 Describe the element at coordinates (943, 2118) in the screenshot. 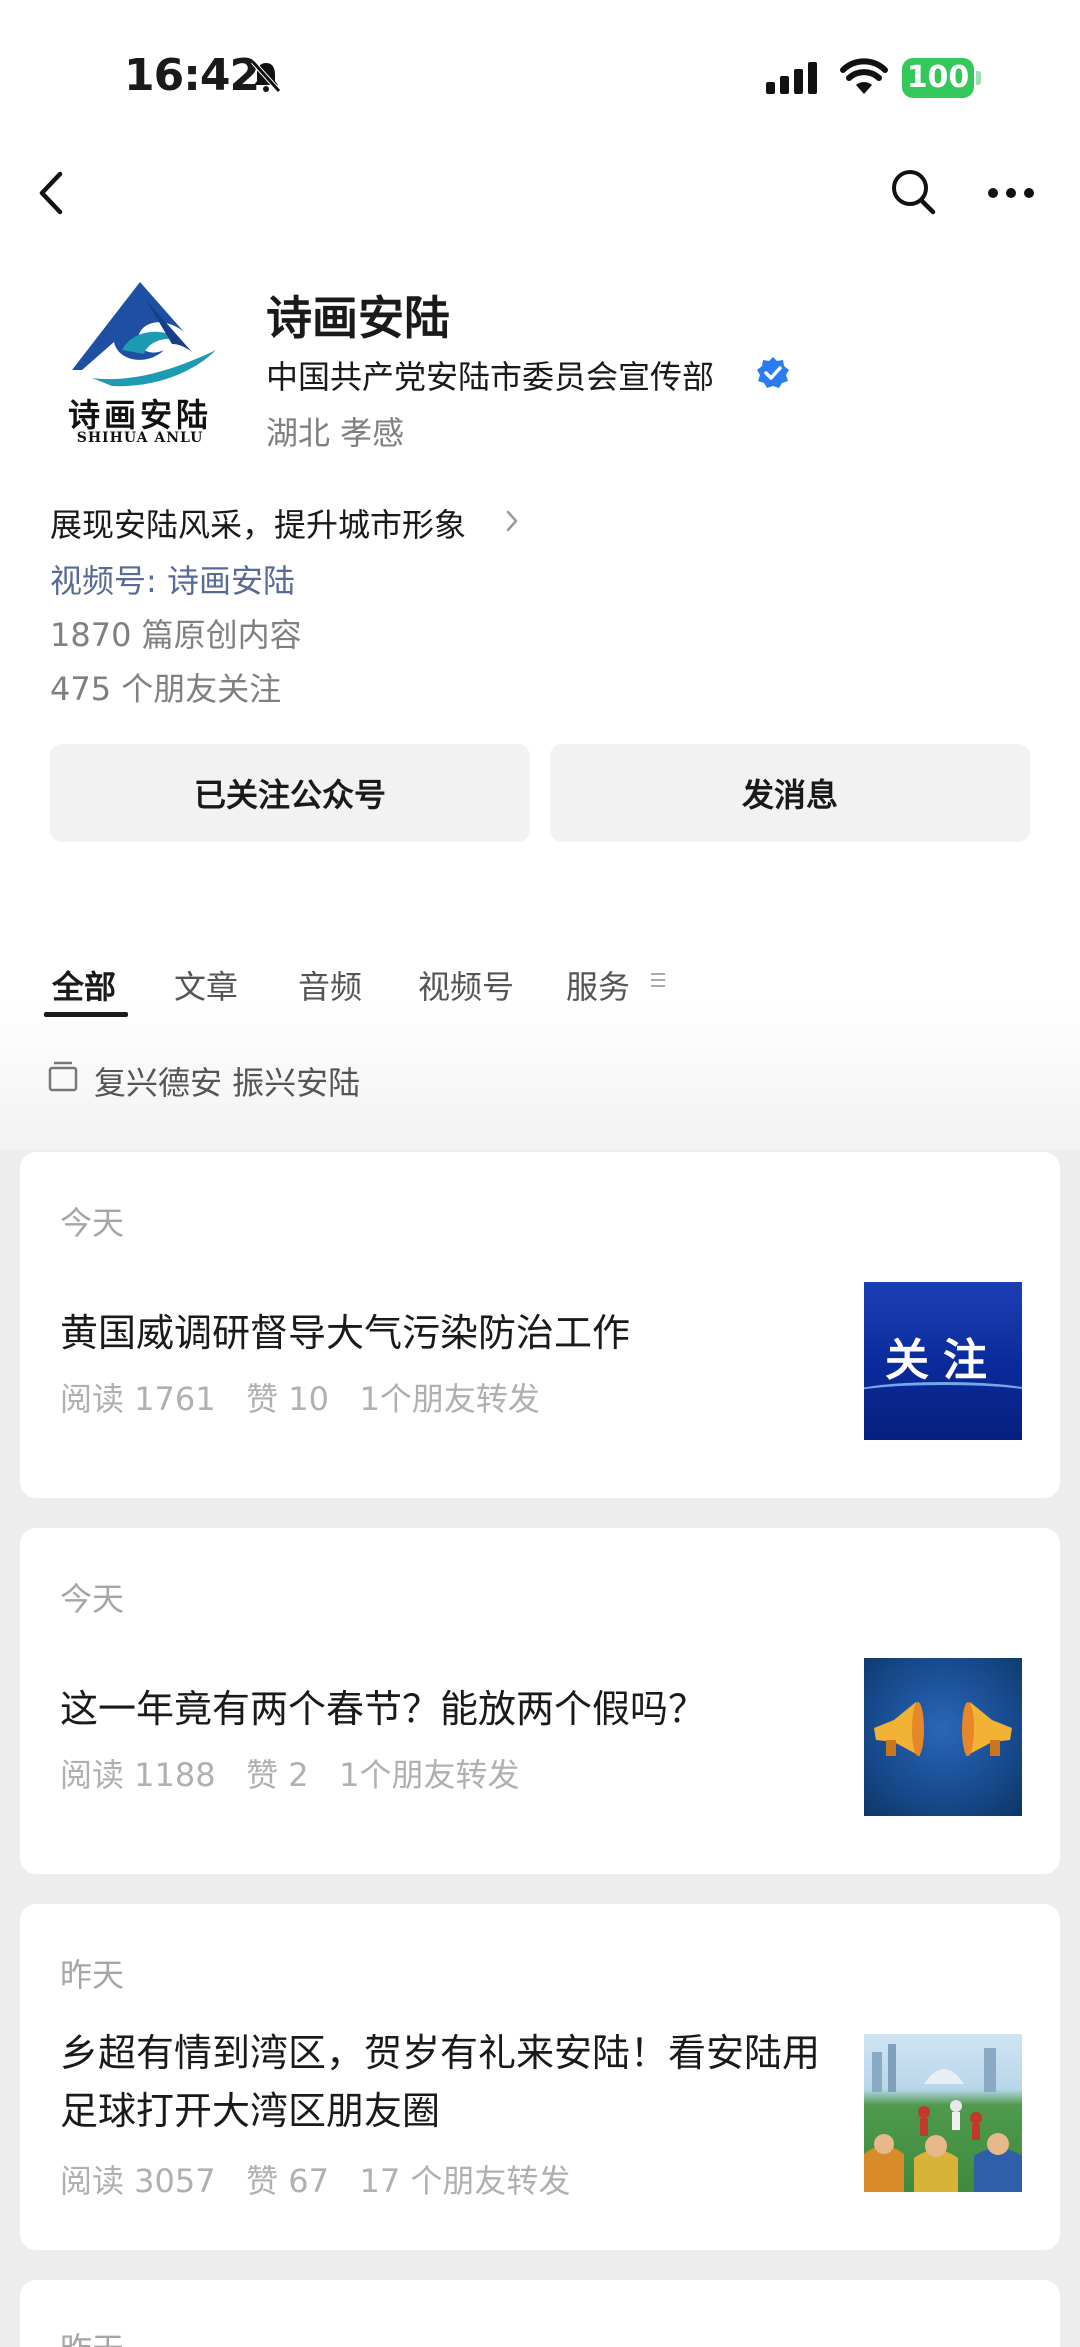

I see `football-scene-icon` at that location.